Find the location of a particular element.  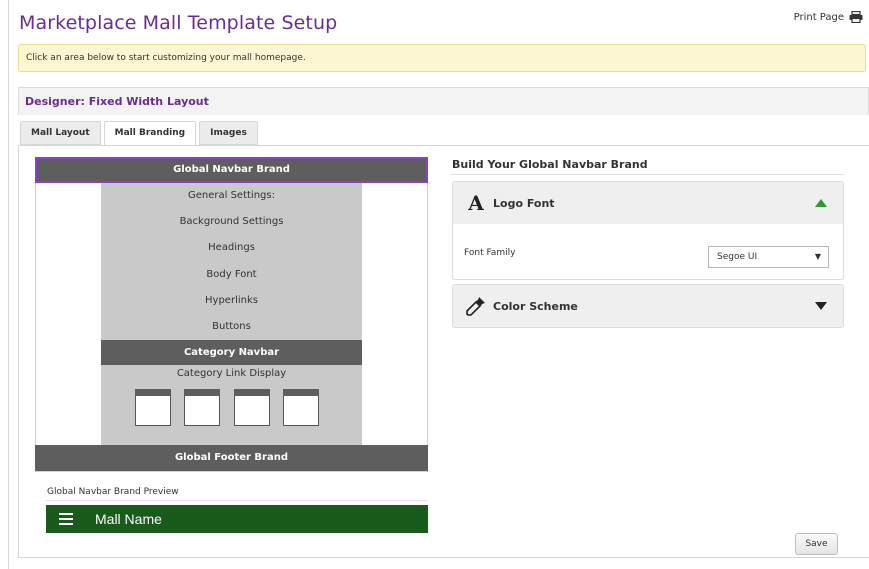

designer-tabs: Mall Layout Mall Branding Images is located at coordinates (140, 133).